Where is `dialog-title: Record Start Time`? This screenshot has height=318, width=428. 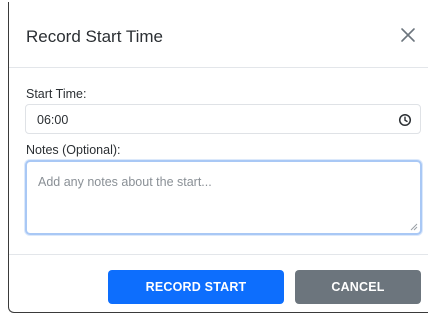
dialog-title: Record Start Time is located at coordinates (94, 36).